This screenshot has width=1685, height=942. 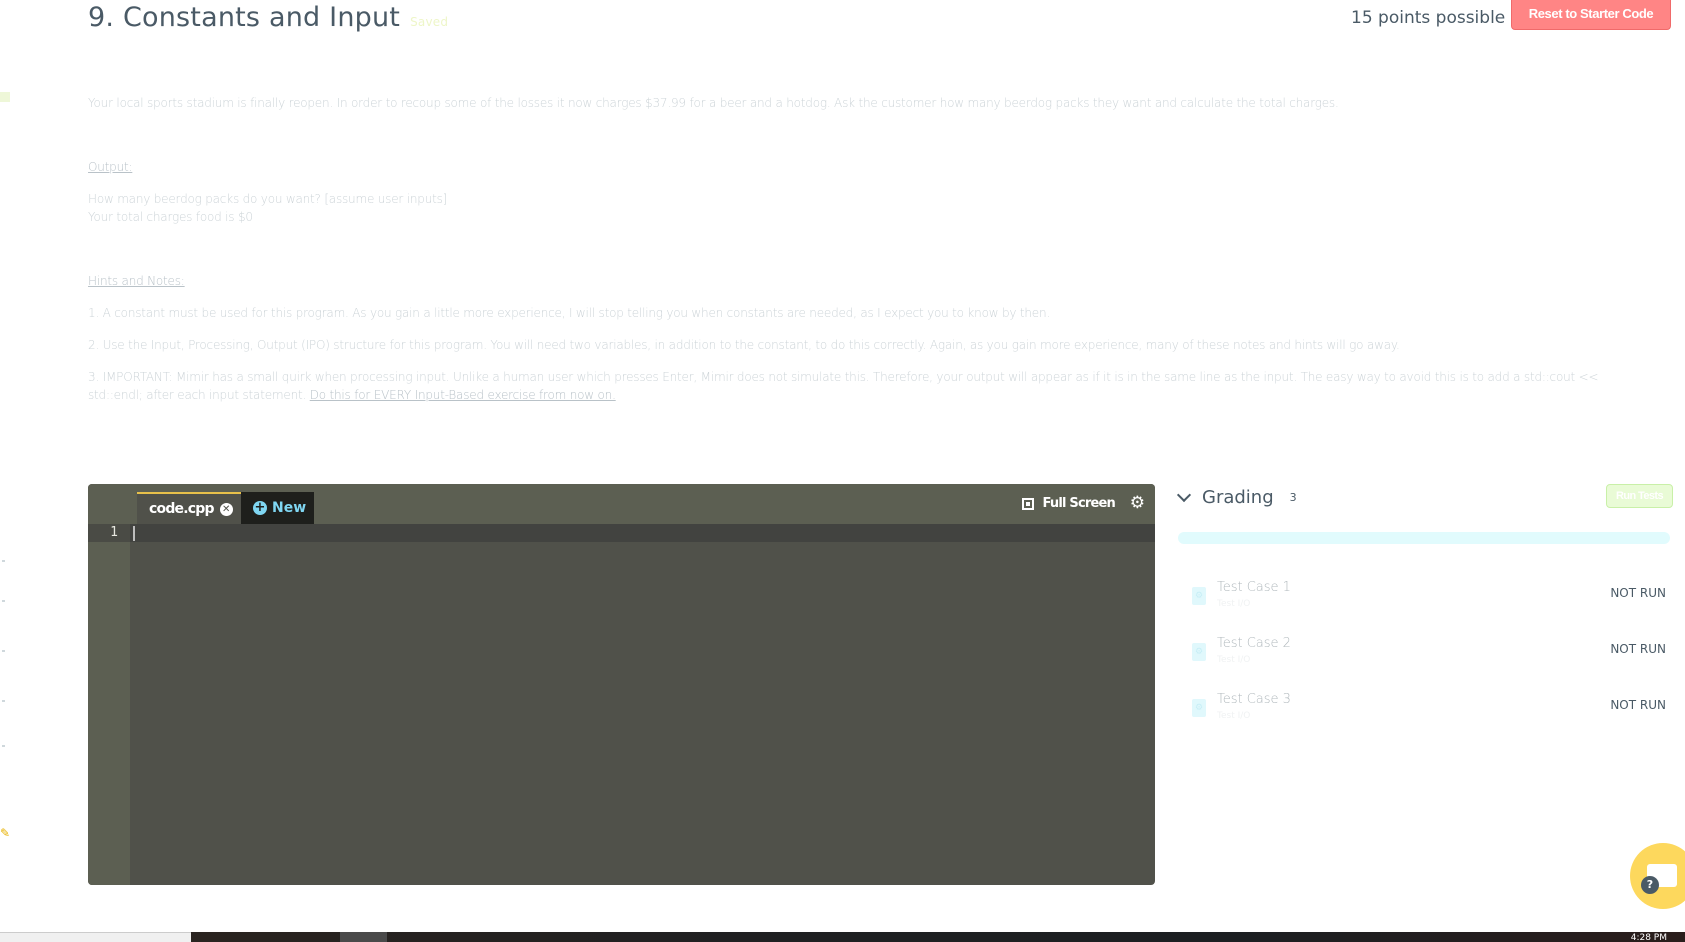 I want to click on line-number: 1, so click(x=114, y=532).